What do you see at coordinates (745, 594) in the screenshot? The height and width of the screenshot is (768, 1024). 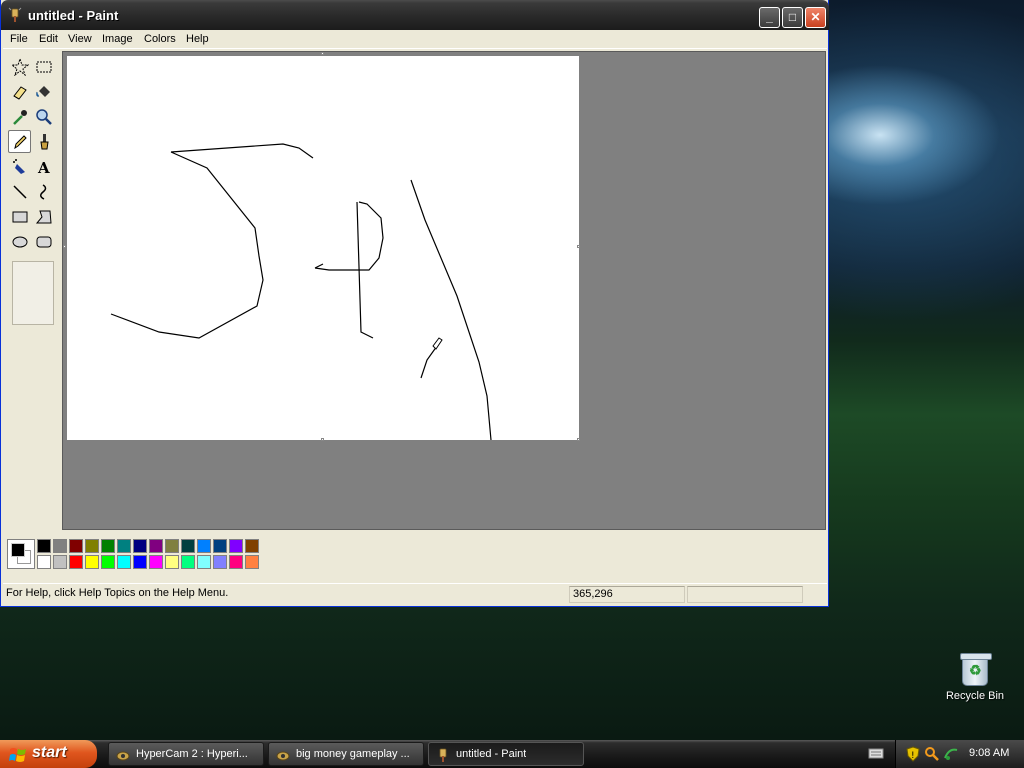 I see `status-selection-size` at bounding box center [745, 594].